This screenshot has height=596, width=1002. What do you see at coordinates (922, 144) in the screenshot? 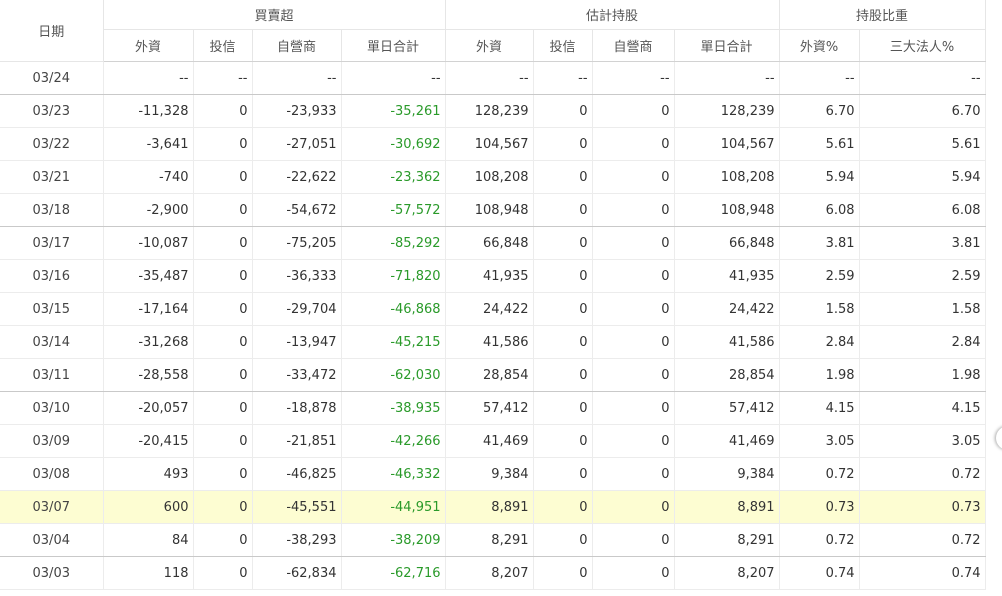
I see `big3-pct-cell: 5.61` at bounding box center [922, 144].